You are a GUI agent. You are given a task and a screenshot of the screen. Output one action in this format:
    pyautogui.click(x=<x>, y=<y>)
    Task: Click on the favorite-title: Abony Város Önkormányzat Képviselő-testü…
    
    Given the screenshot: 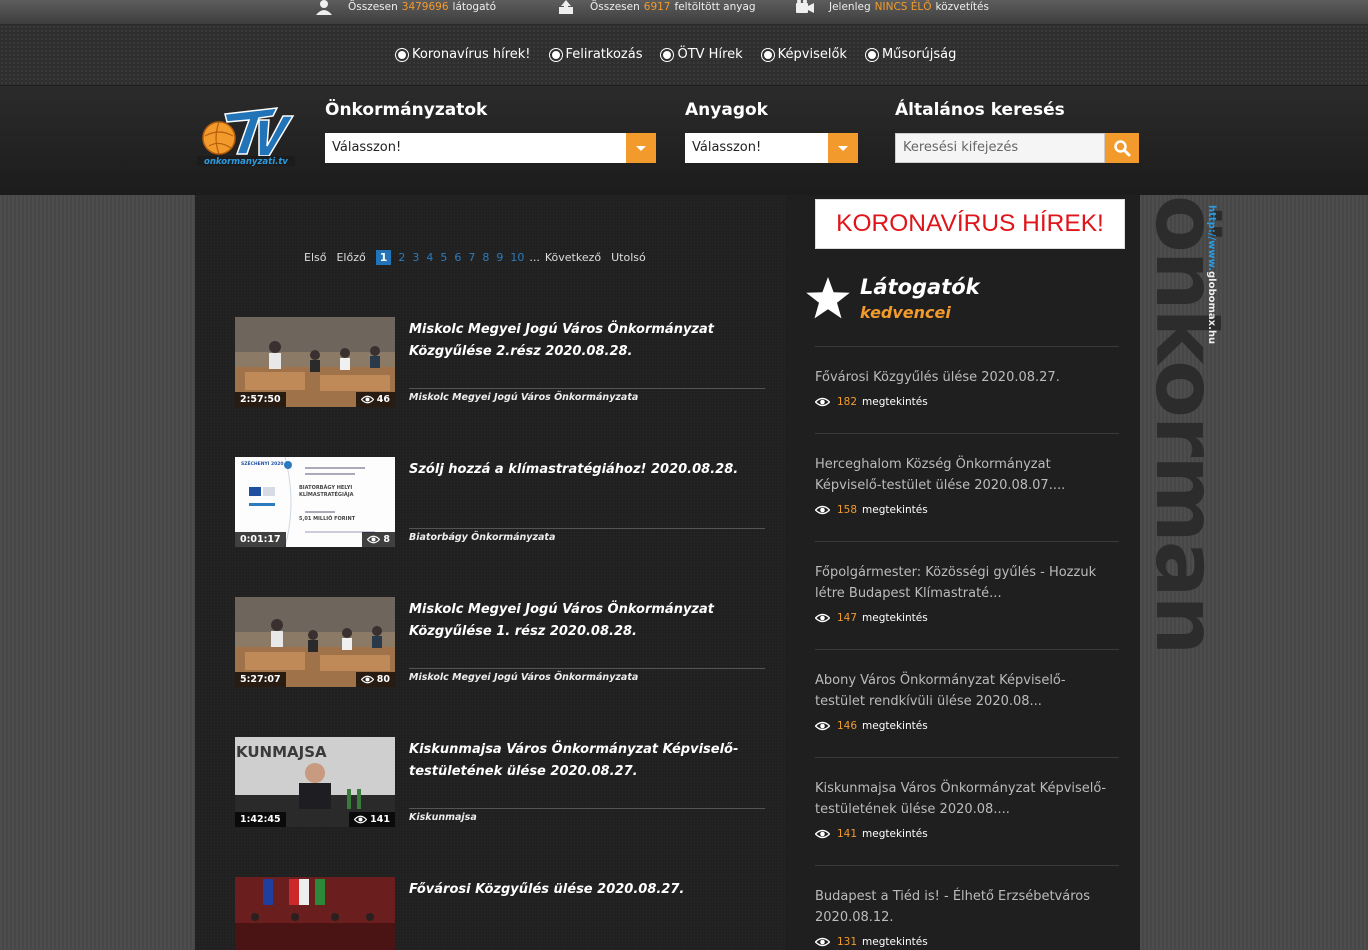 What is the action you would take?
    pyautogui.click(x=965, y=691)
    